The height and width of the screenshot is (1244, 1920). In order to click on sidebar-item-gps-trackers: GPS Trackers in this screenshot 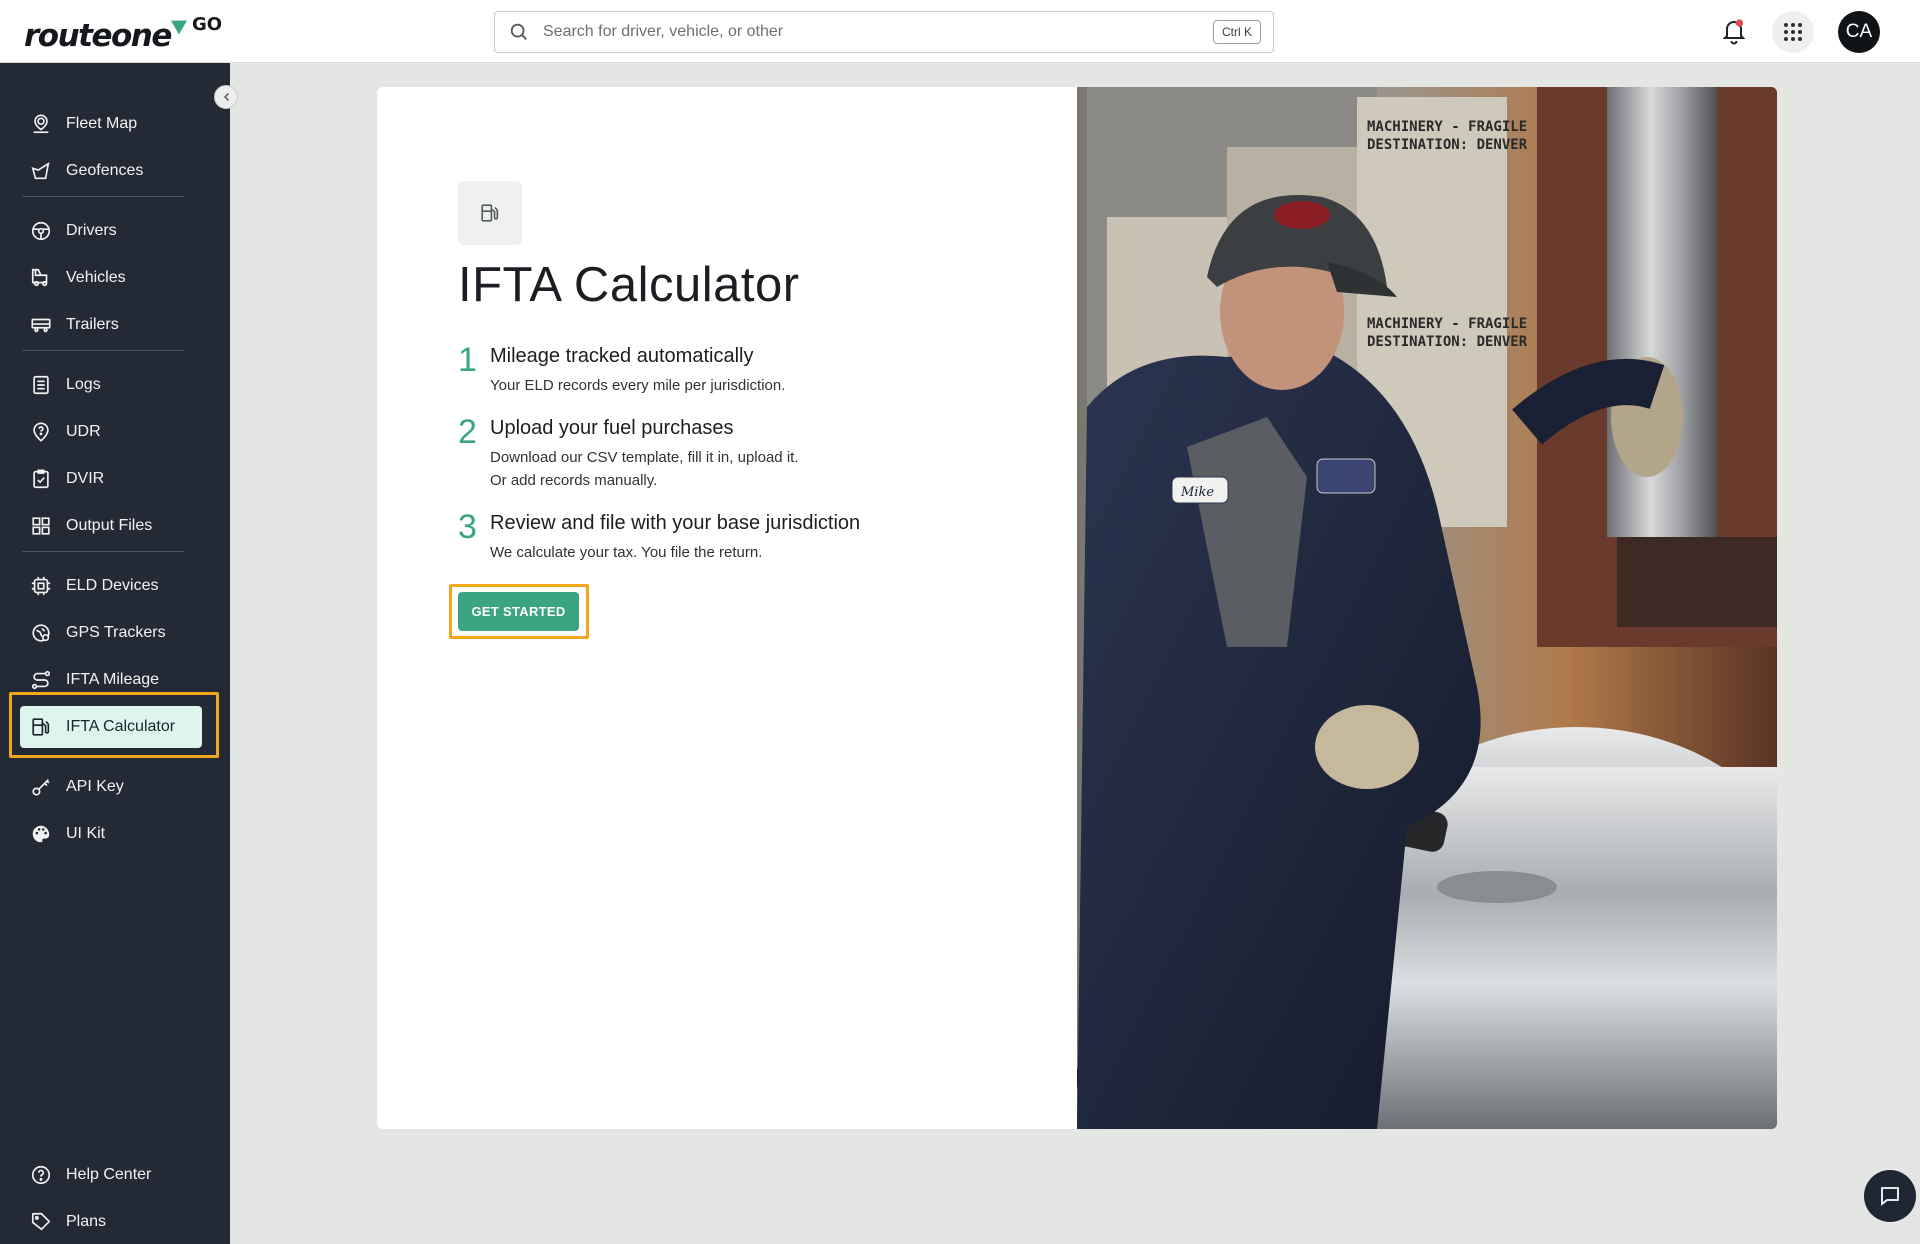, I will do `click(111, 633)`.